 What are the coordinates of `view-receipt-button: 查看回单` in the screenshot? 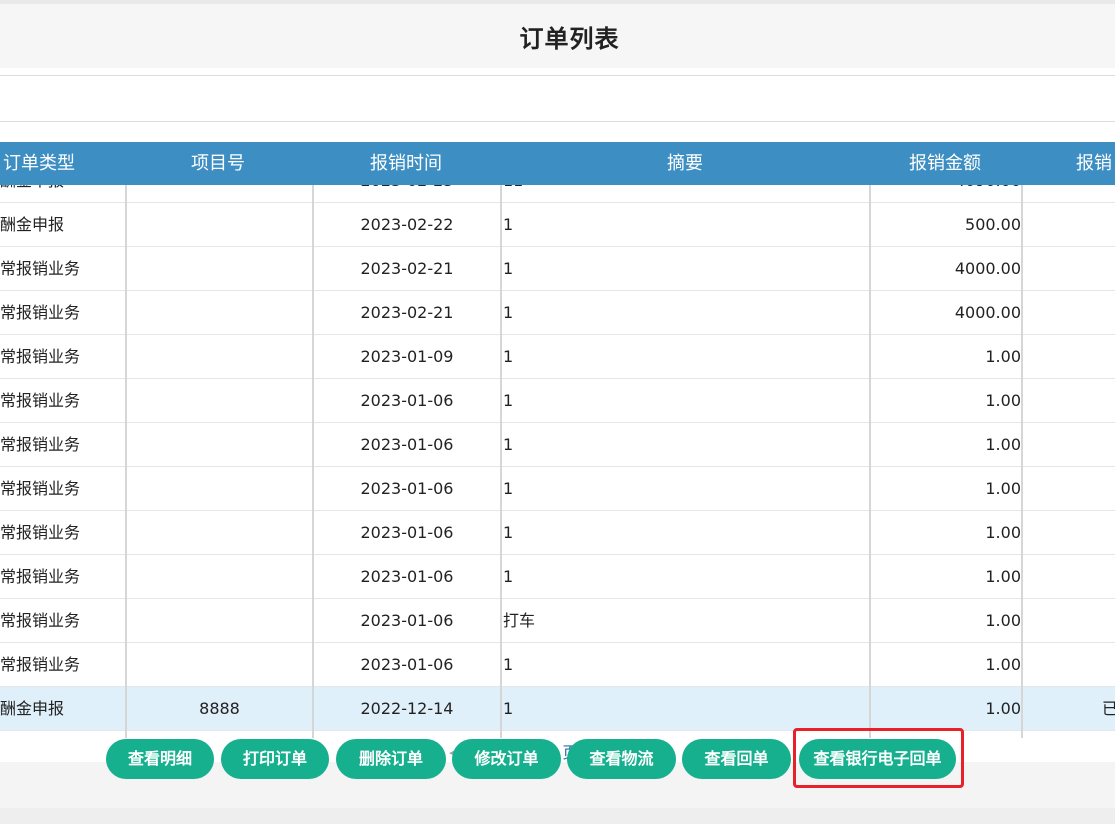 It's located at (736, 759).